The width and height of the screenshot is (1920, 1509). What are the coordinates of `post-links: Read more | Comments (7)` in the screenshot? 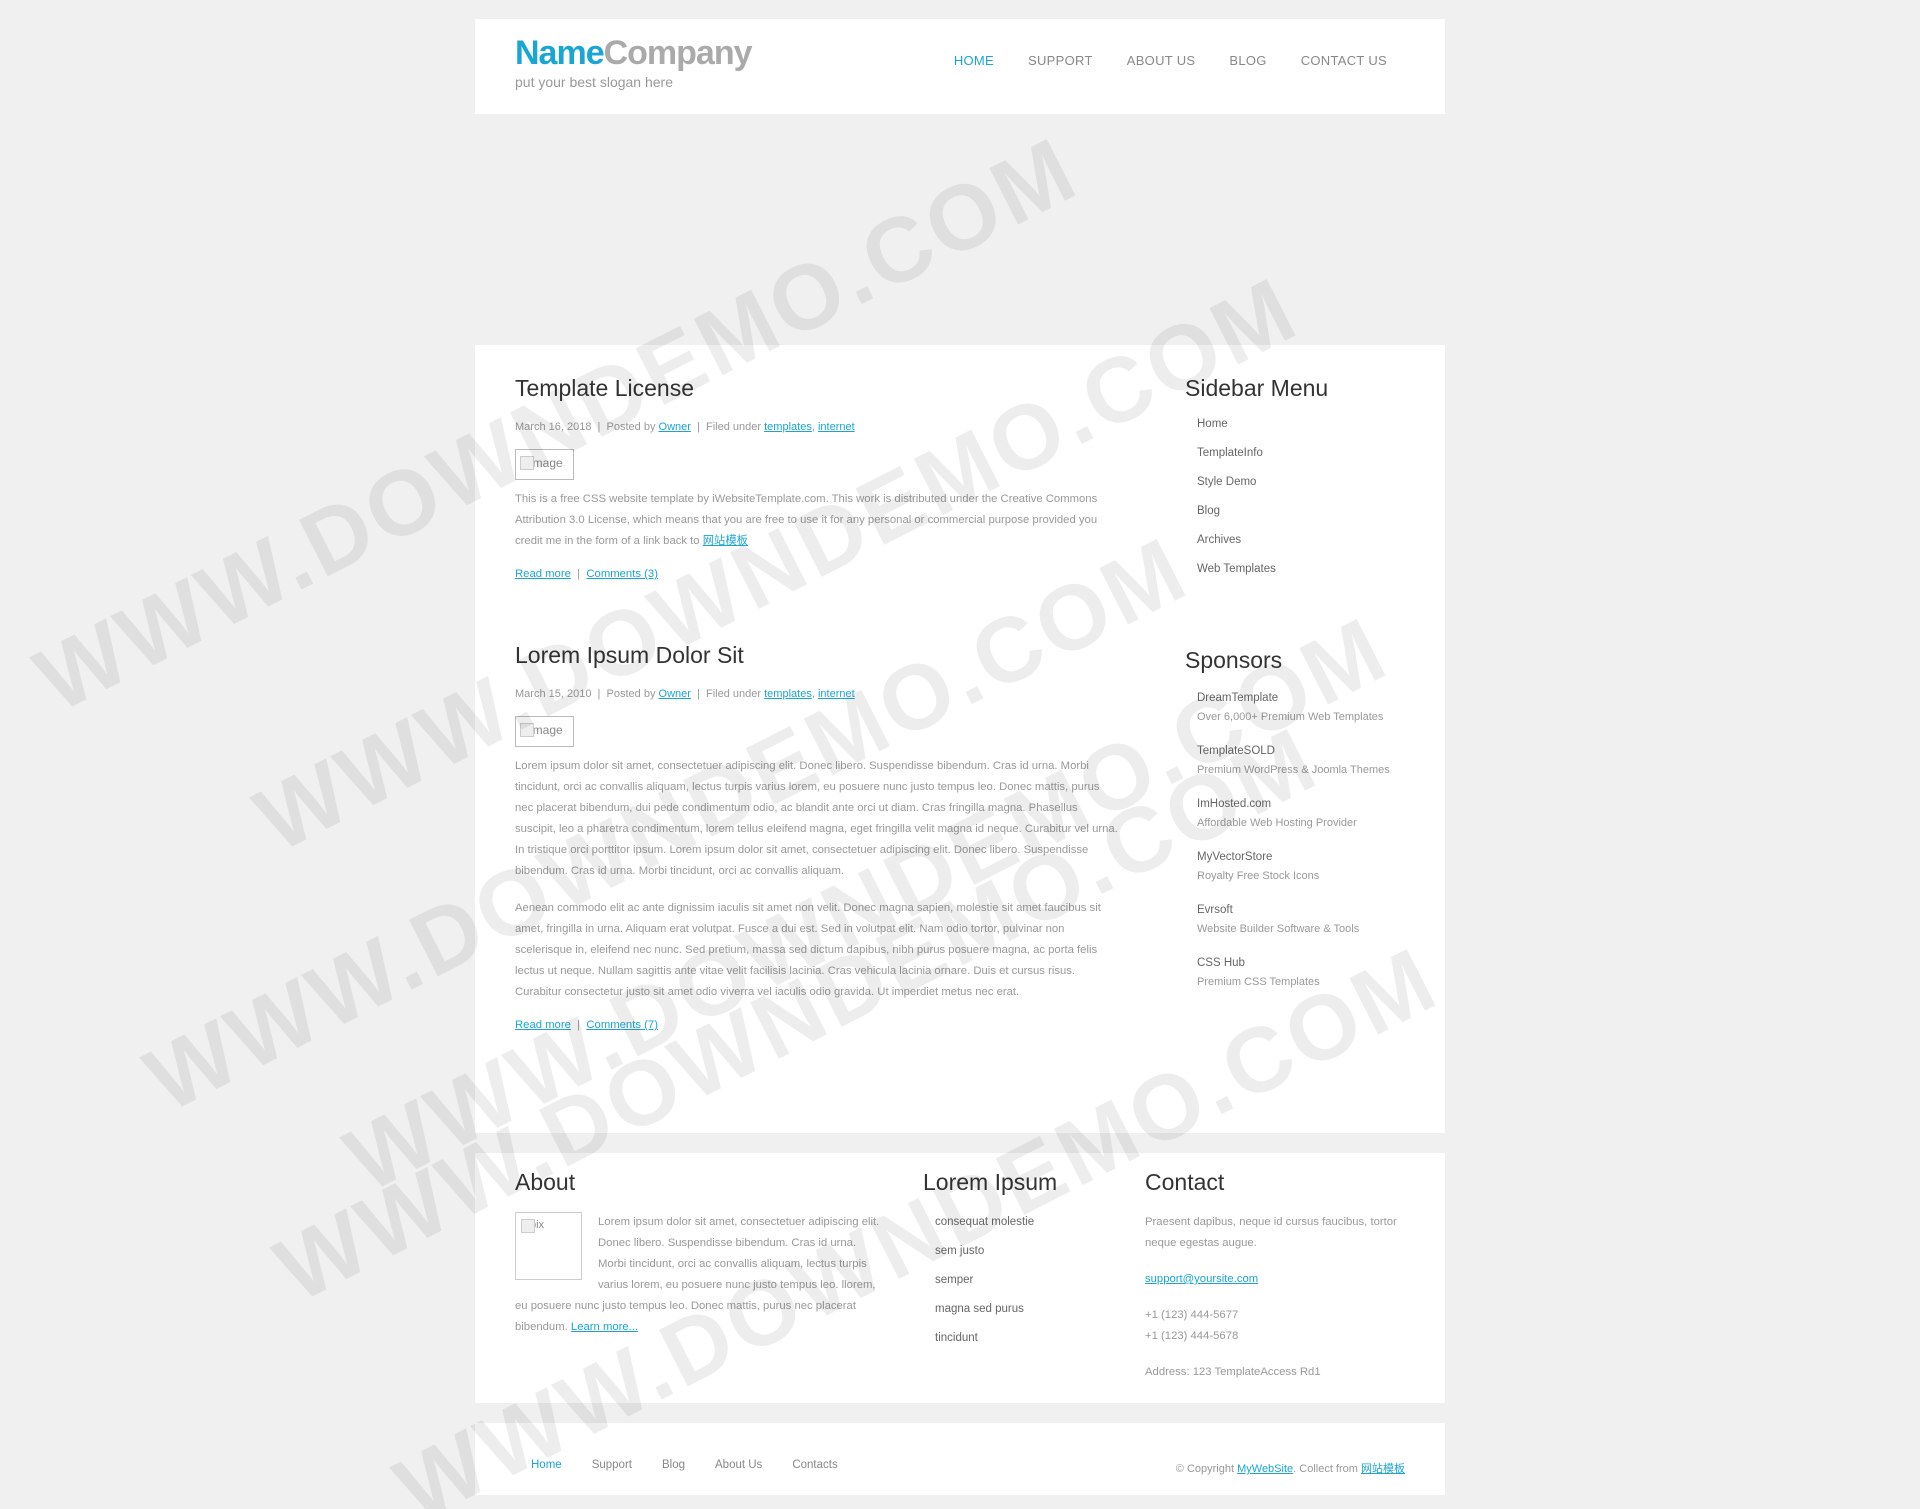 It's located at (586, 1025).